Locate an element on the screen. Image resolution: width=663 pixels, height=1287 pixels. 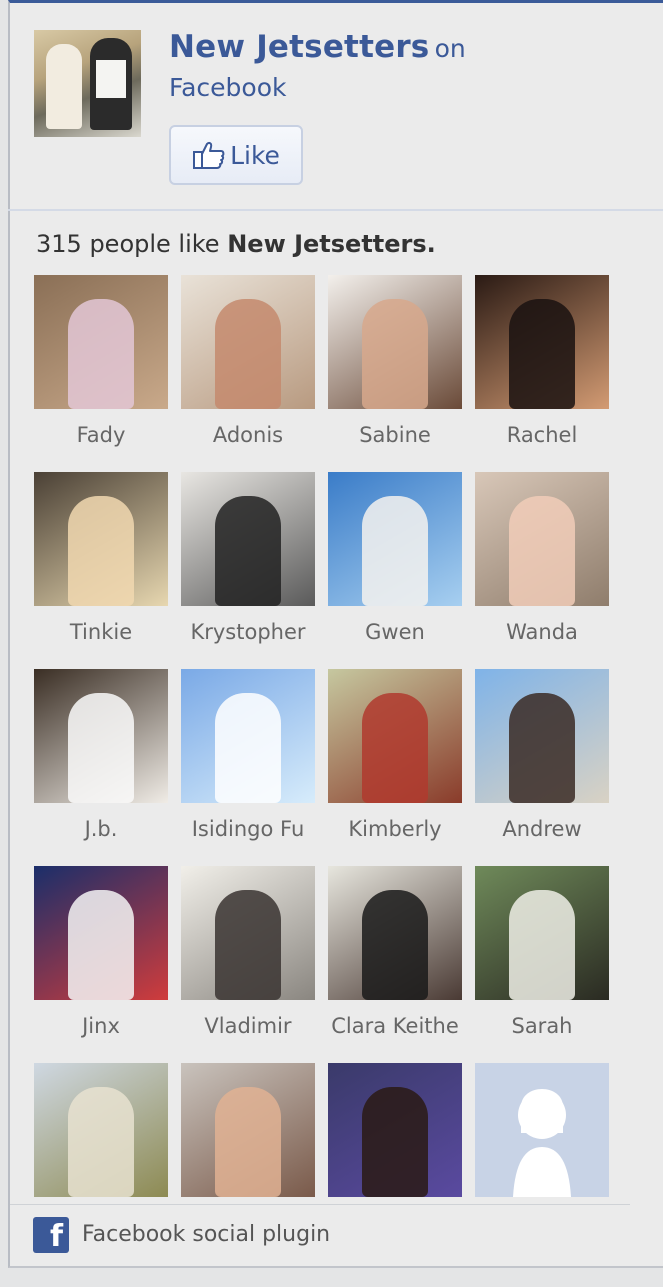
footer-divider is located at coordinates (320, 1204).